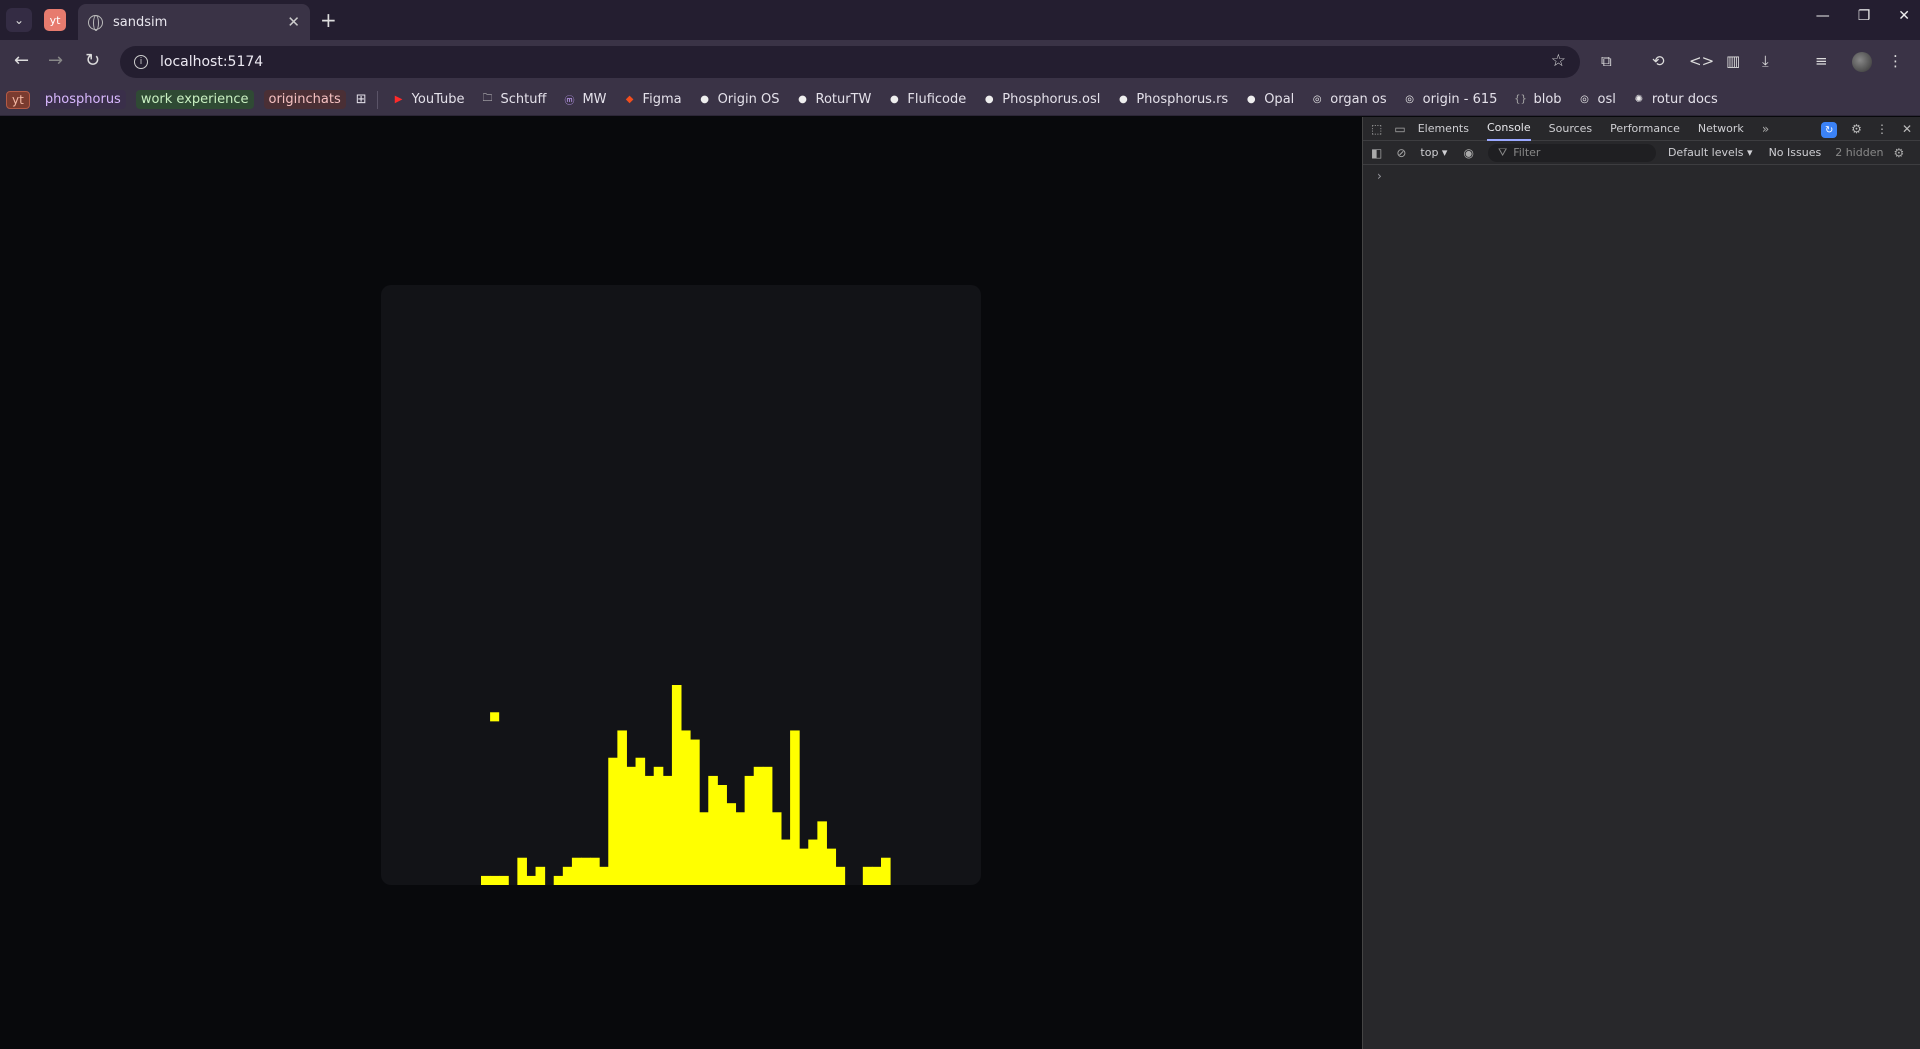  I want to click on sidebar-toggle-icon: ◧, so click(1376, 153).